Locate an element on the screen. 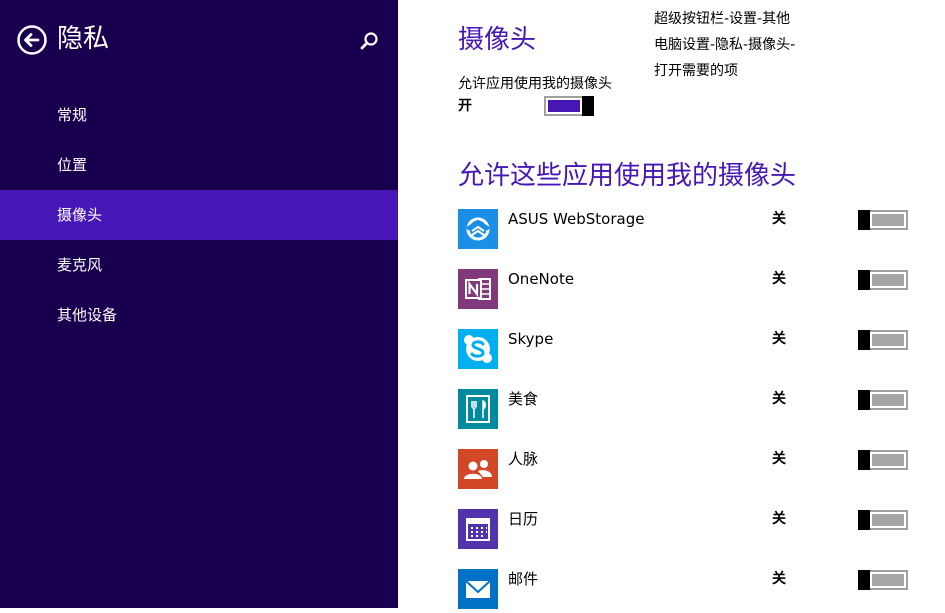 This screenshot has height=613, width=945. allow-camera-label: 允许应用使用我的摄像头 is located at coordinates (535, 84).